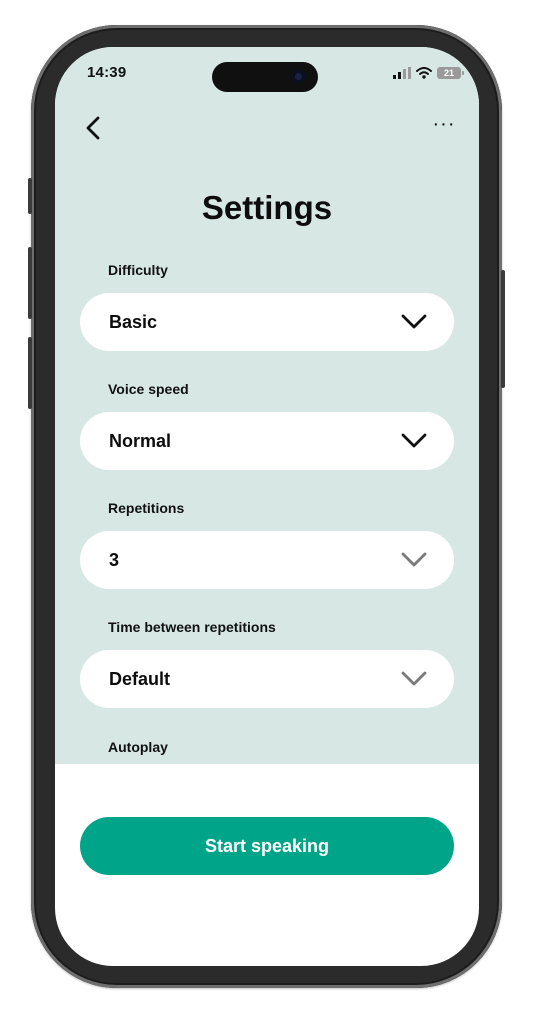 The image size is (534, 1020). Describe the element at coordinates (424, 72) in the screenshot. I see `wifi-icon` at that location.